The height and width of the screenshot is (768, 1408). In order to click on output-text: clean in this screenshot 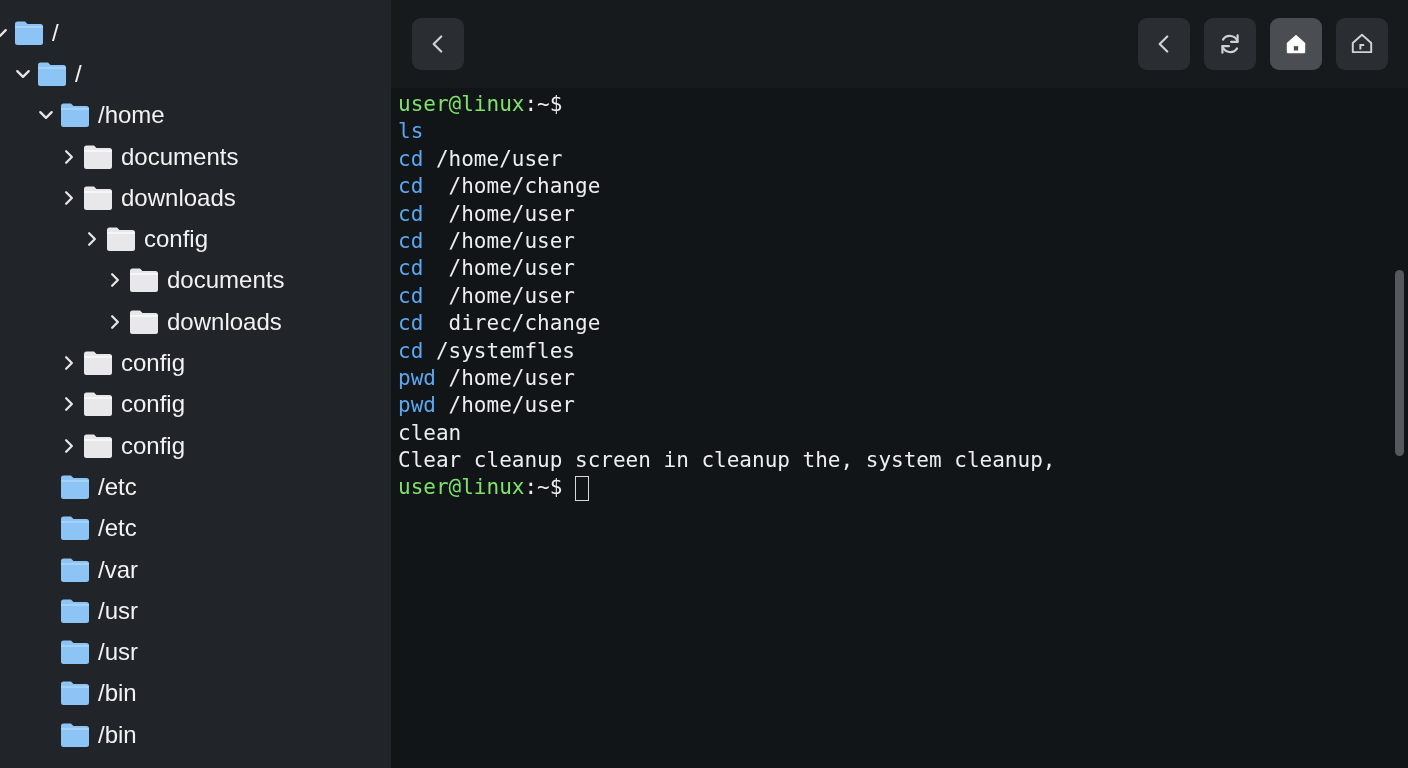, I will do `click(430, 433)`.